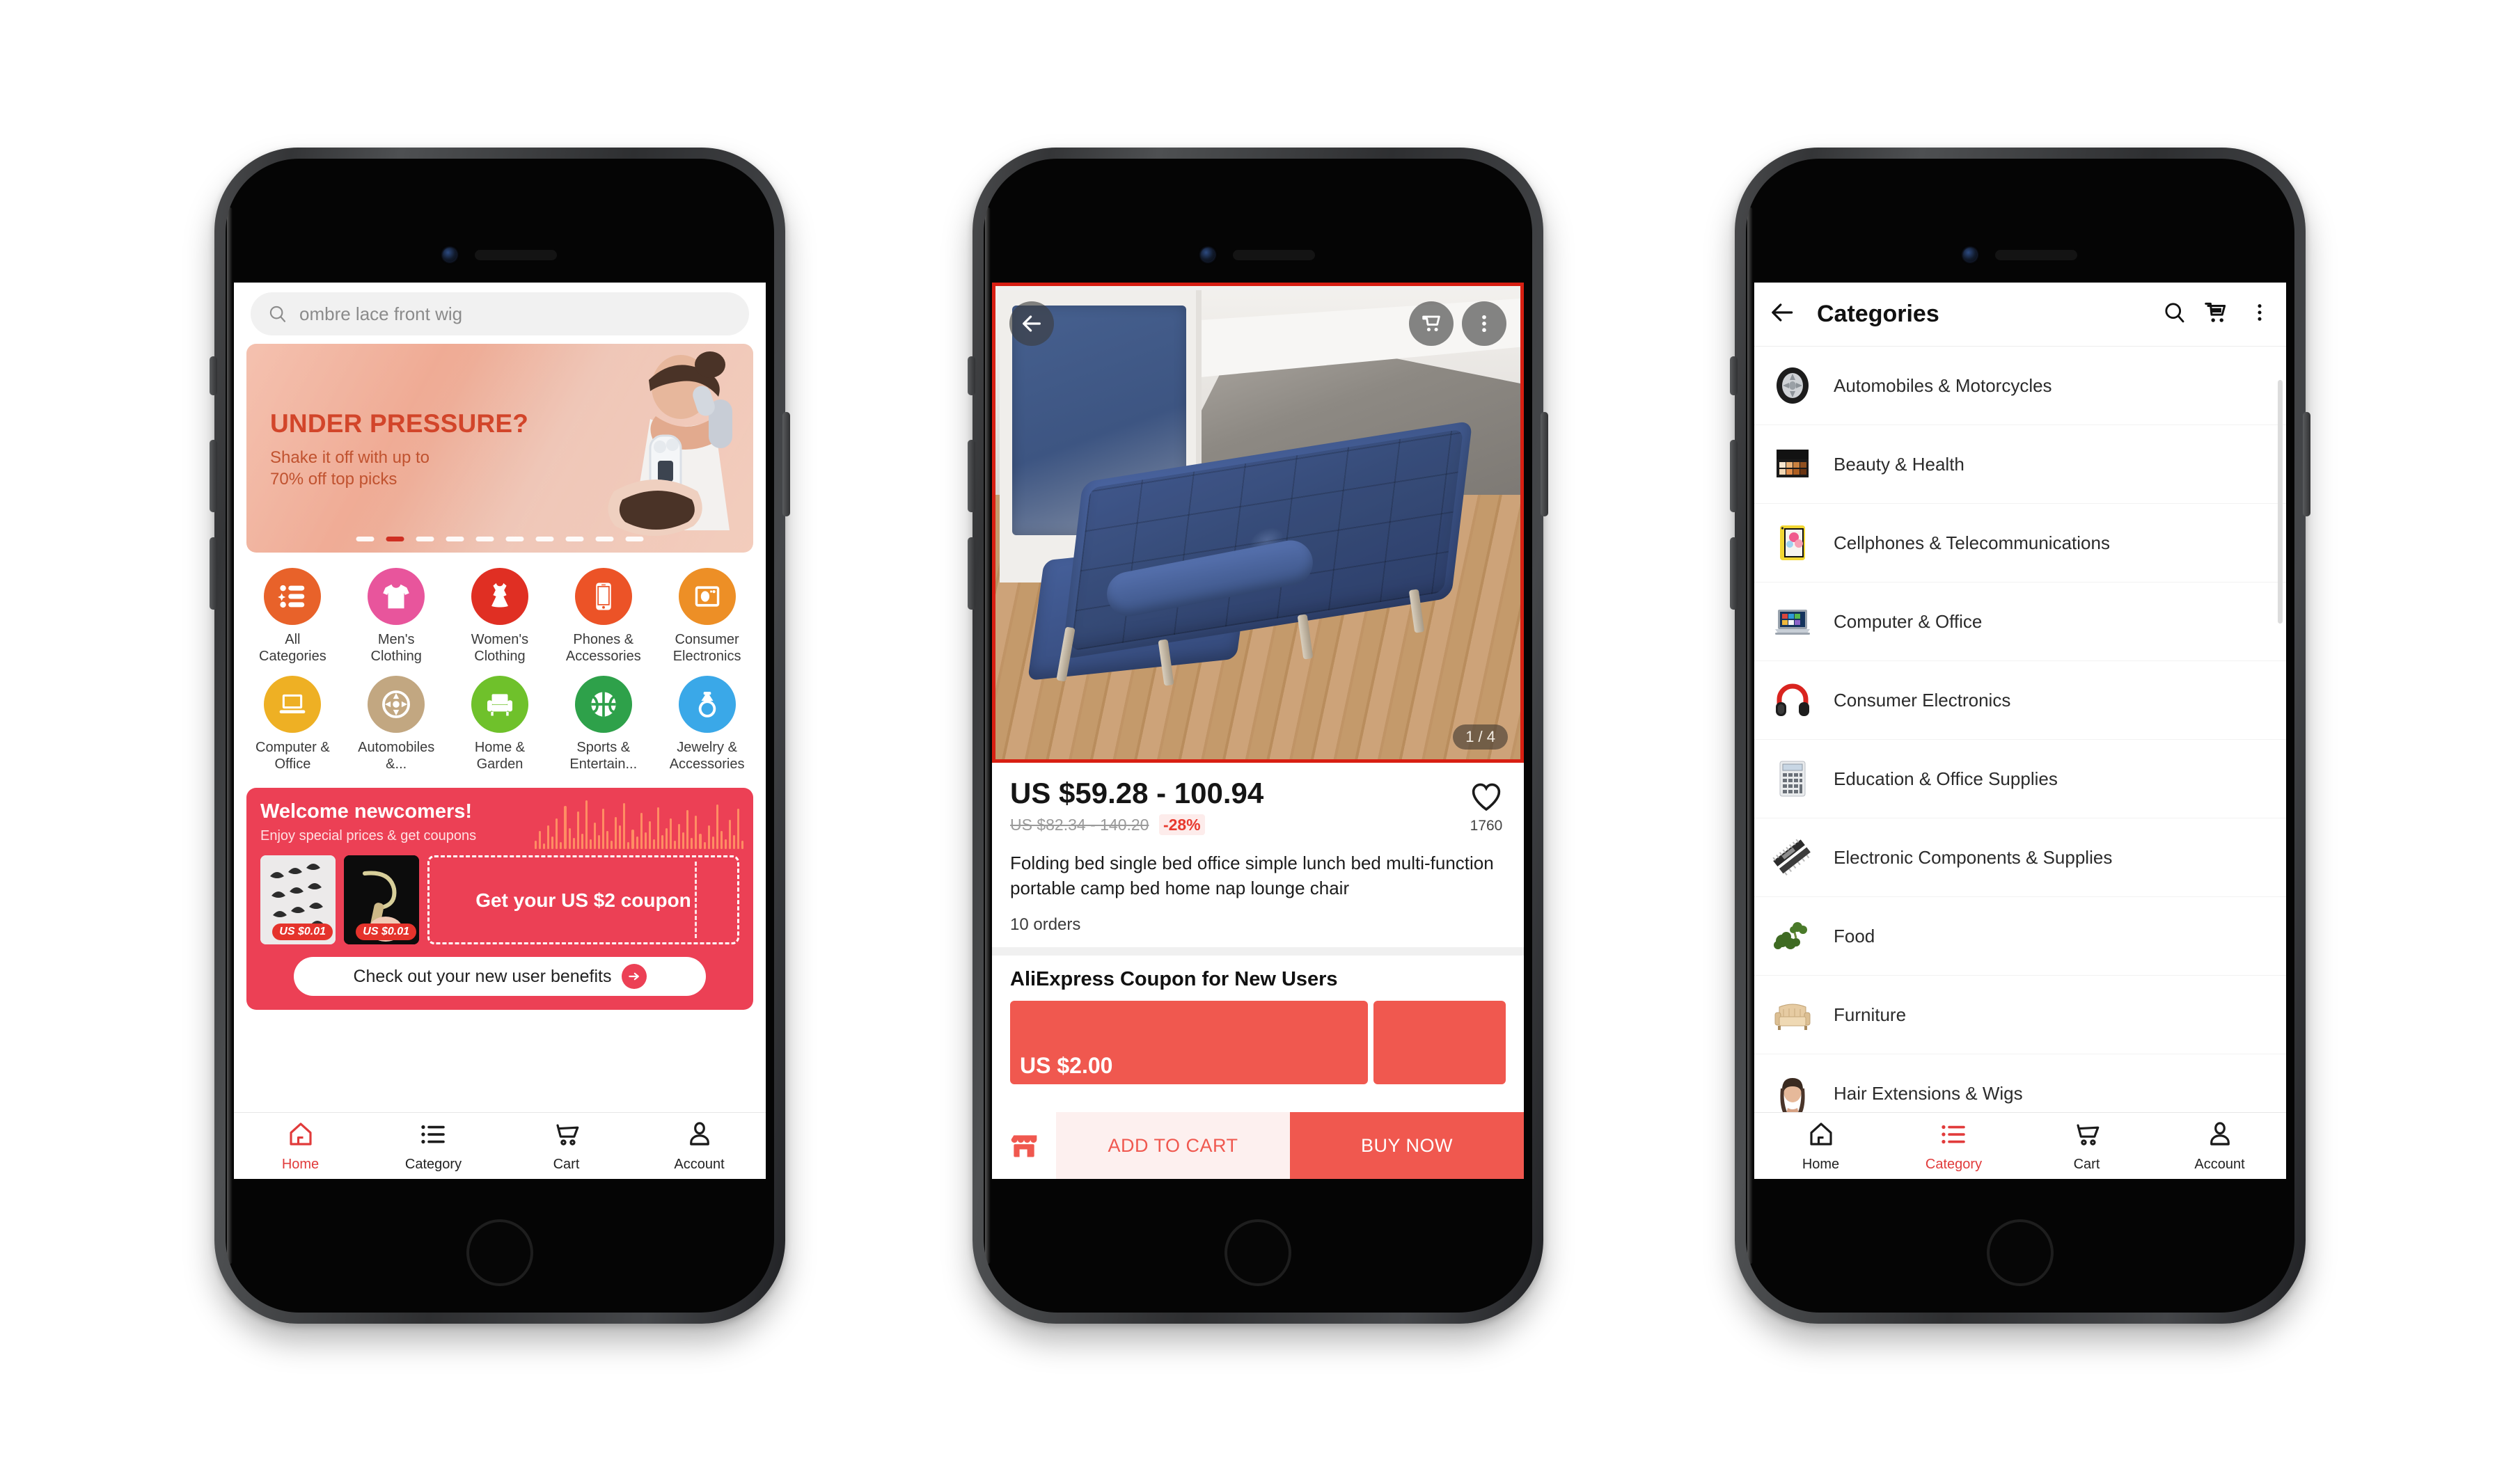 This screenshot has height=1474, width=2520. I want to click on favorite-button: 1760, so click(1486, 807).